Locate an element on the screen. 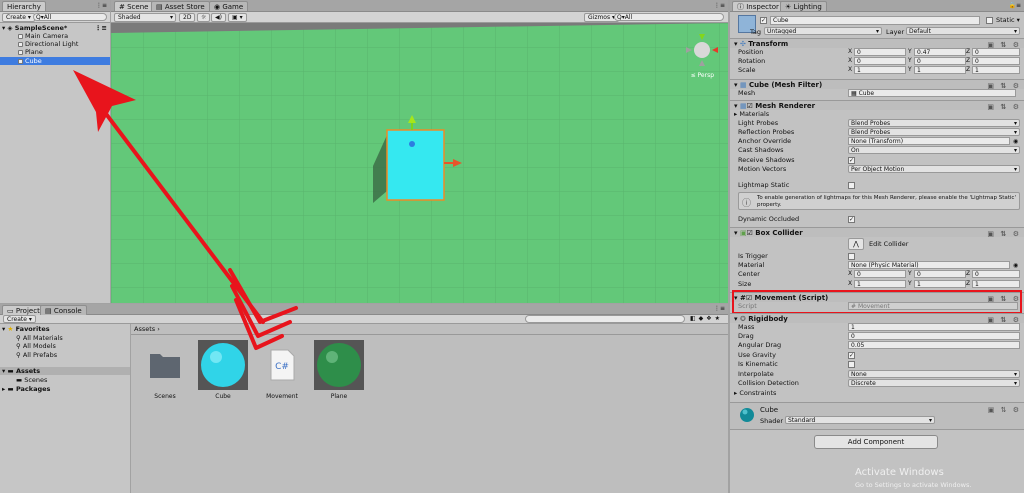 This screenshot has width=1024, height=493. asset-plane-material: Plane is located at coordinates (339, 371).